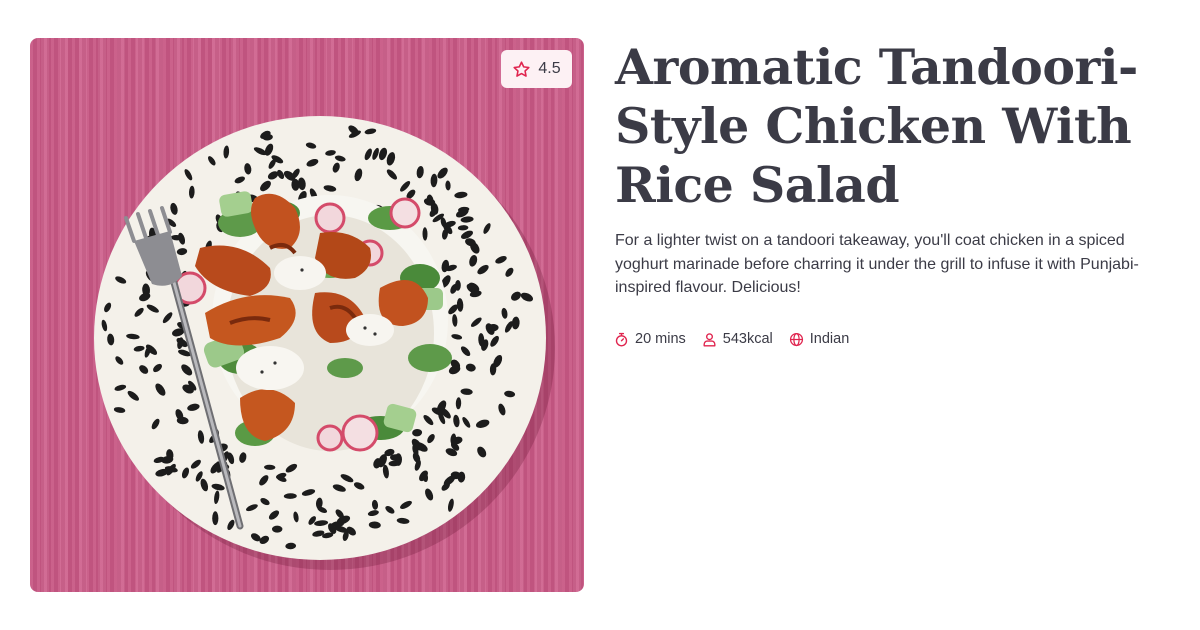 The width and height of the screenshot is (1200, 630). I want to click on star-icon, so click(521, 68).